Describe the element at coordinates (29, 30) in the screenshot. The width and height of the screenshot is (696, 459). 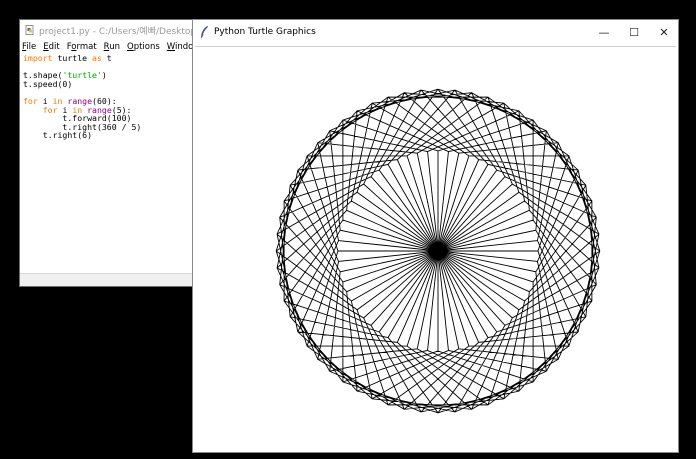
I see `python-file-icon` at that location.